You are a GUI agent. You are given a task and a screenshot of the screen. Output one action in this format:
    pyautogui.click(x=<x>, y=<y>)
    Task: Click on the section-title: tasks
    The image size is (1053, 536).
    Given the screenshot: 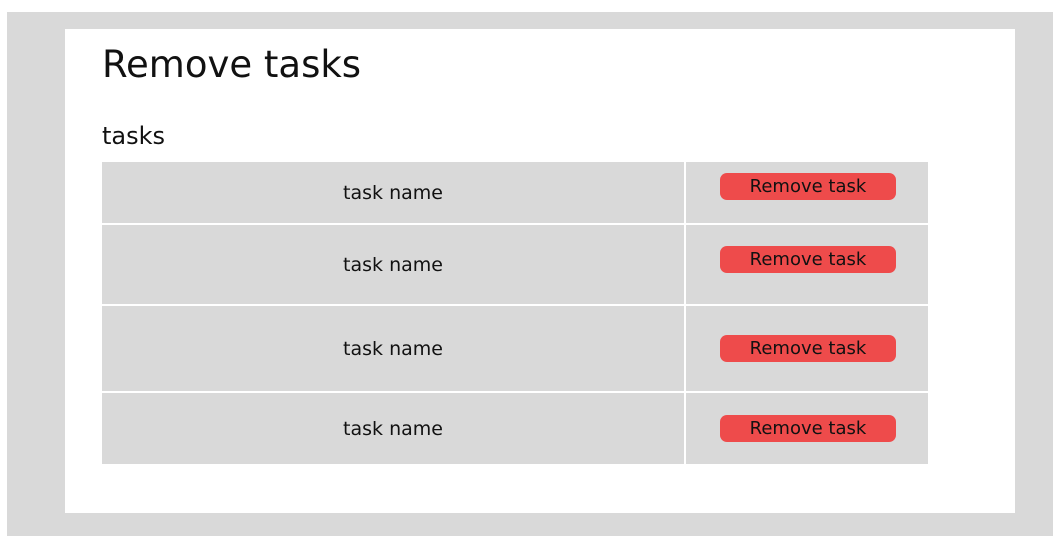 What is the action you would take?
    pyautogui.click(x=134, y=136)
    